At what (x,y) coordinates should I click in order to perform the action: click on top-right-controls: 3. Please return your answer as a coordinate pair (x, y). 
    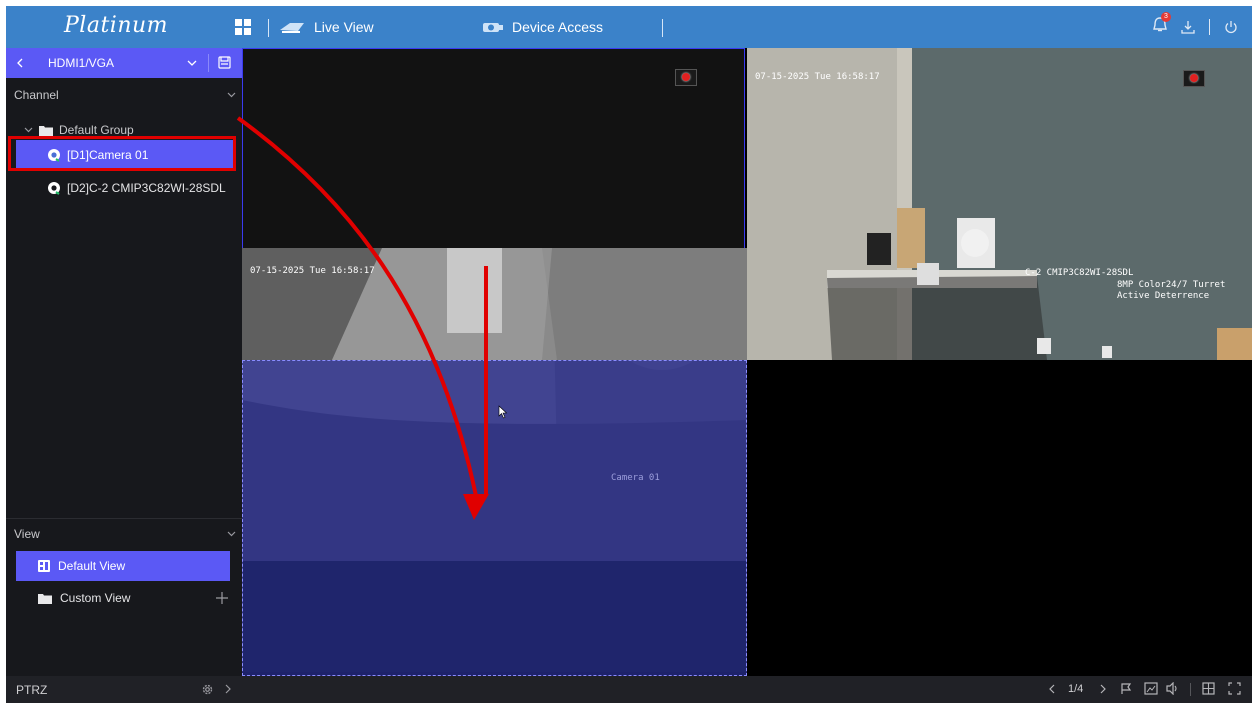
    Looking at the image, I should click on (1195, 27).